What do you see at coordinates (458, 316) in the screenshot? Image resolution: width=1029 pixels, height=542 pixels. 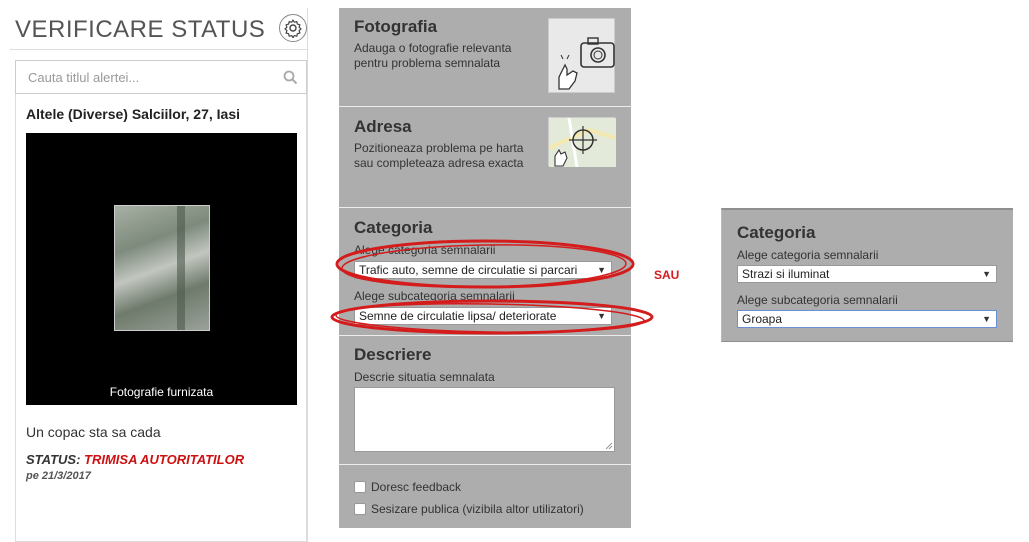 I see `subcategory-select-value: Semne de circulatie lipsa/ deteriorate` at bounding box center [458, 316].